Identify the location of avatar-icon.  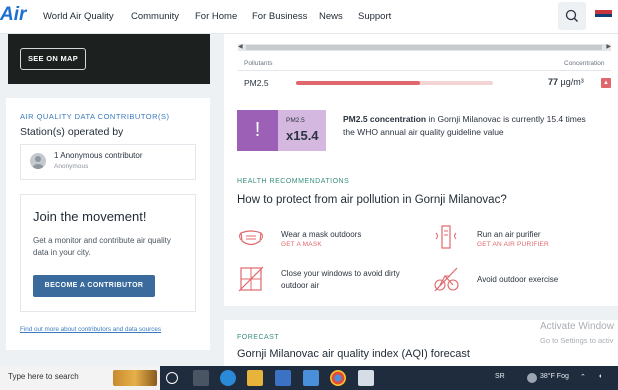
(38, 161).